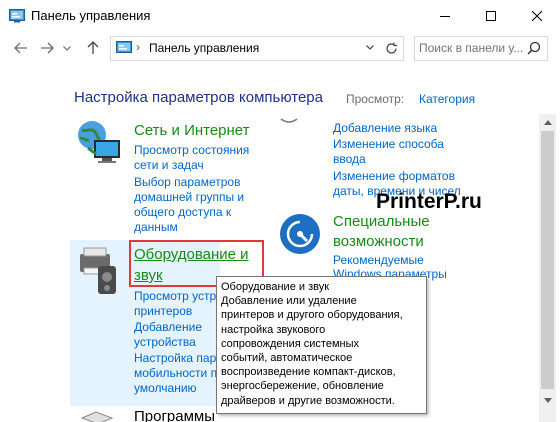 The image size is (560, 422). I want to click on category-hardware-sound-line2: звук, so click(148, 276).